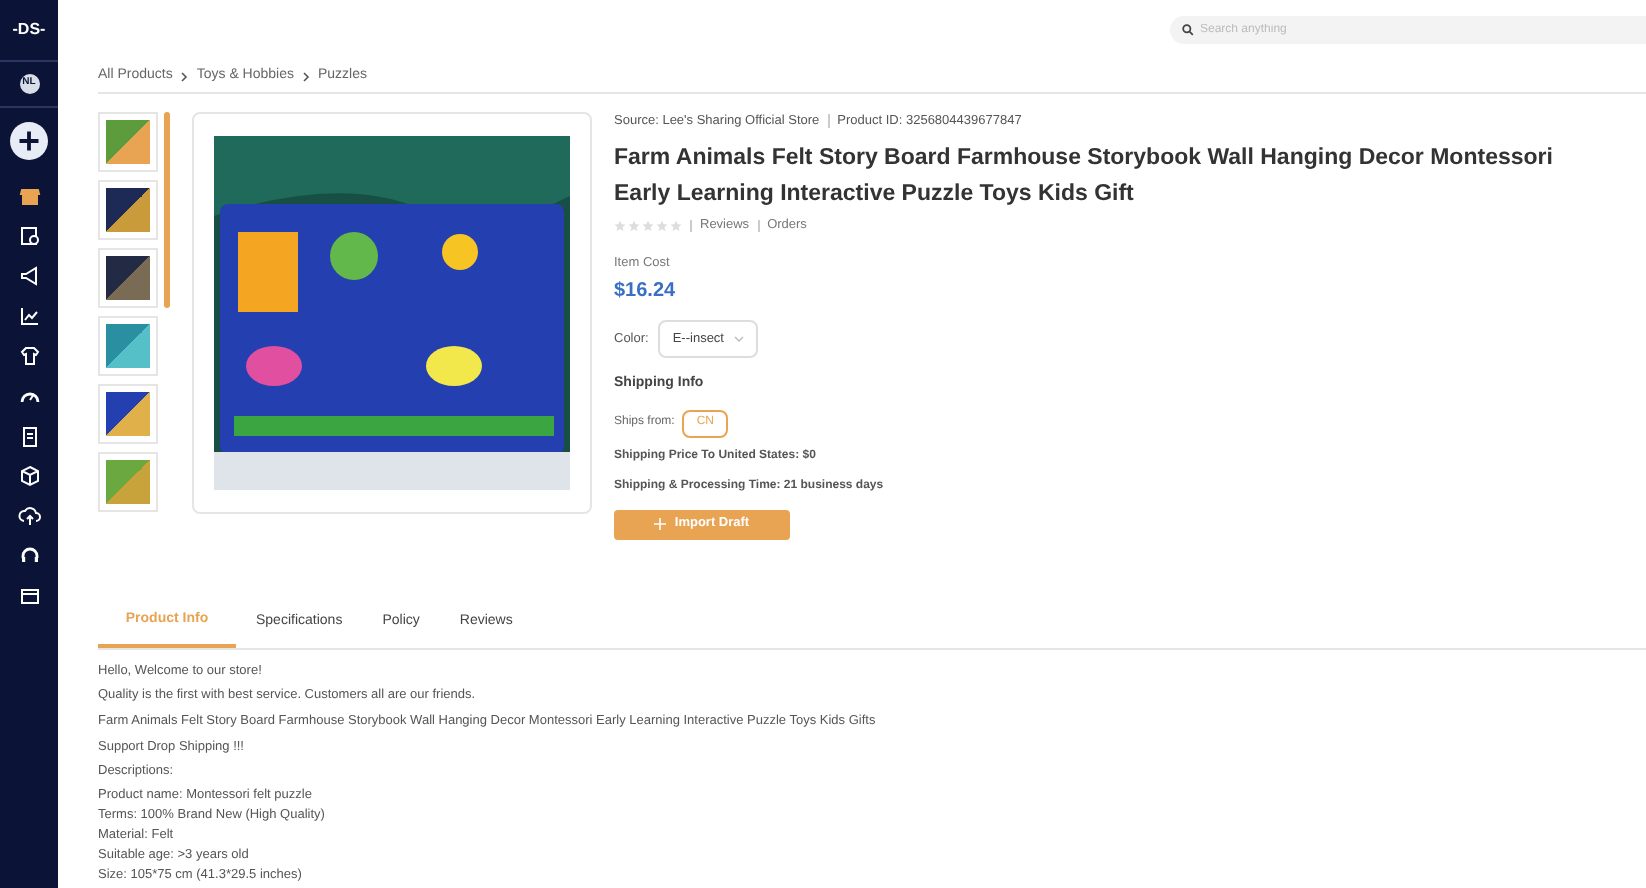  Describe the element at coordinates (646, 292) in the screenshot. I see `price: $16.24` at that location.